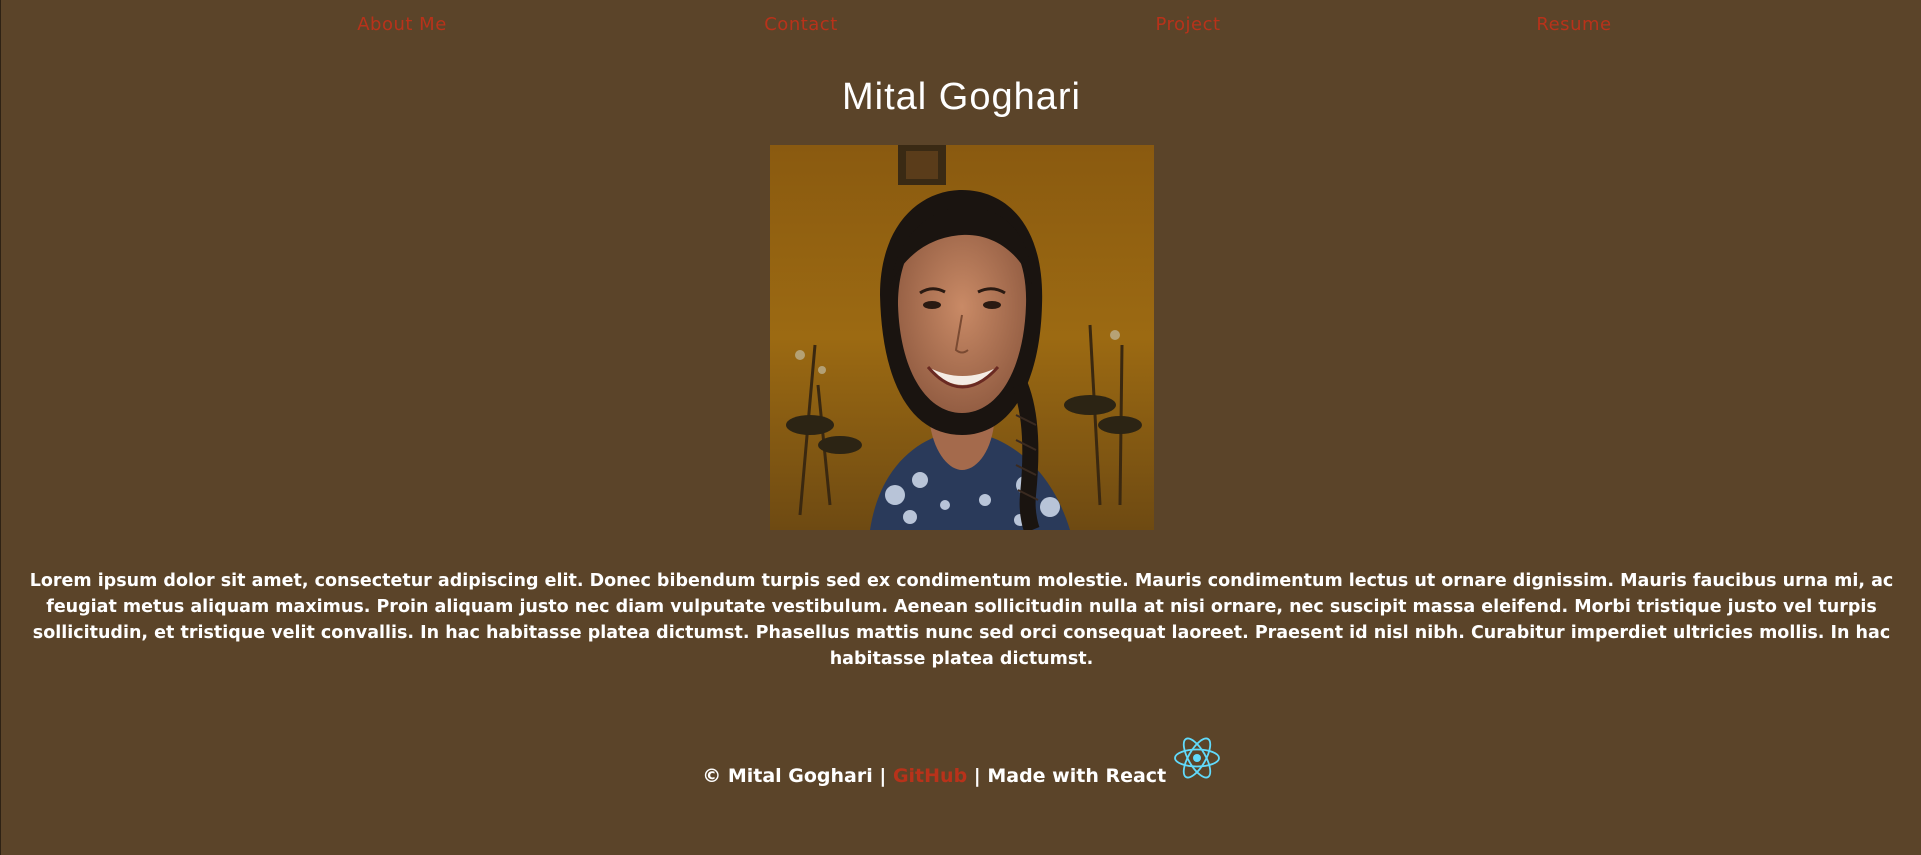  Describe the element at coordinates (961, 97) in the screenshot. I see `page-title: Mital Goghari` at that location.